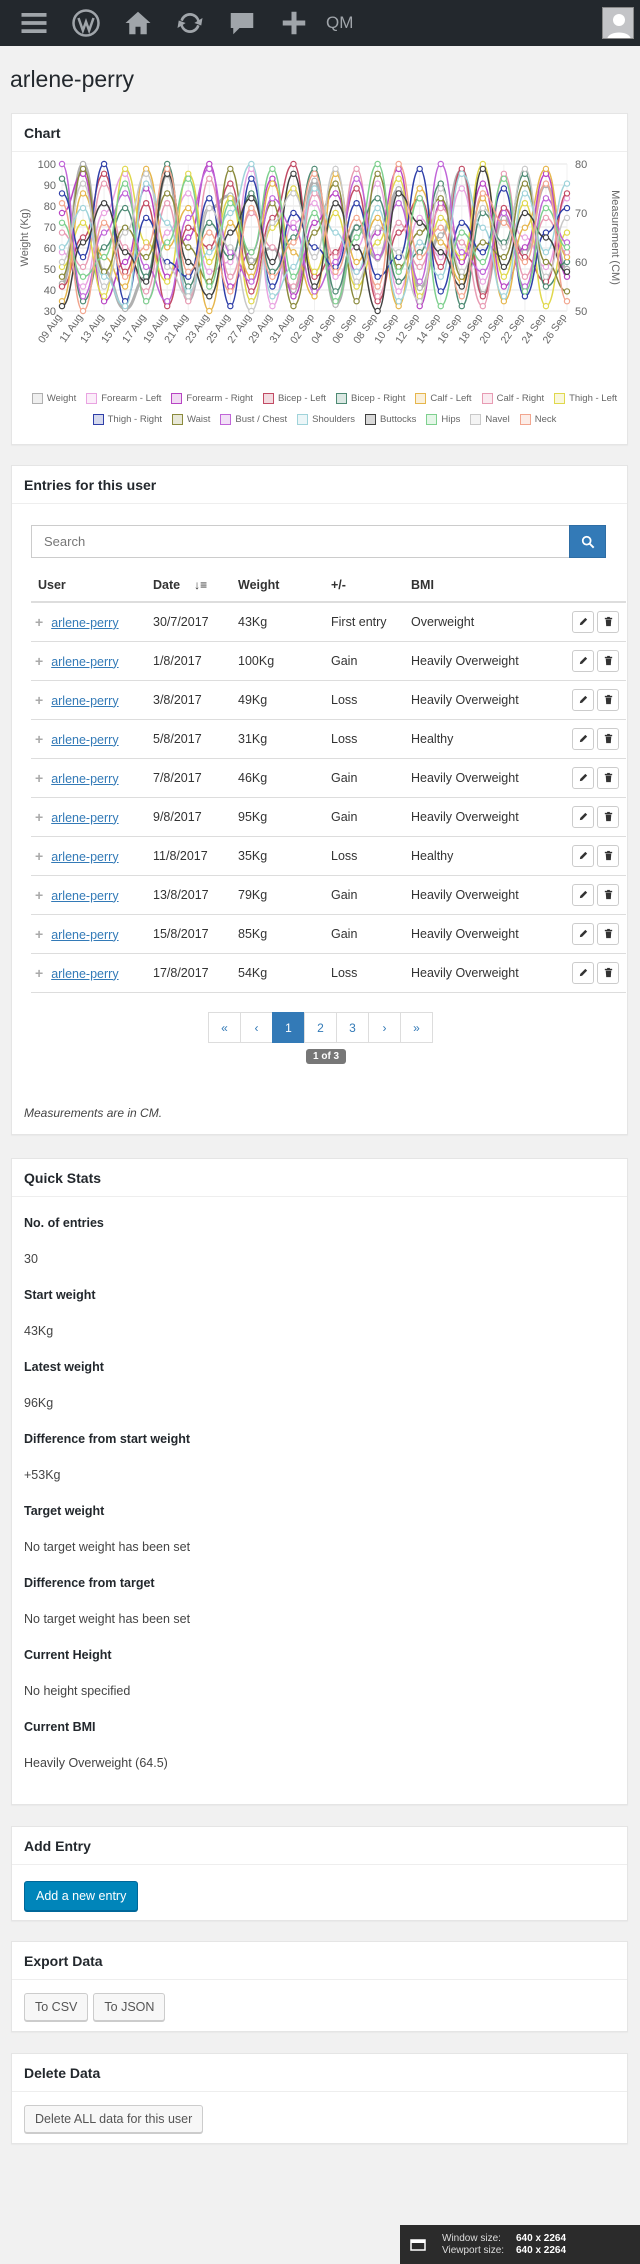  I want to click on column-header-change: +/-, so click(364, 585).